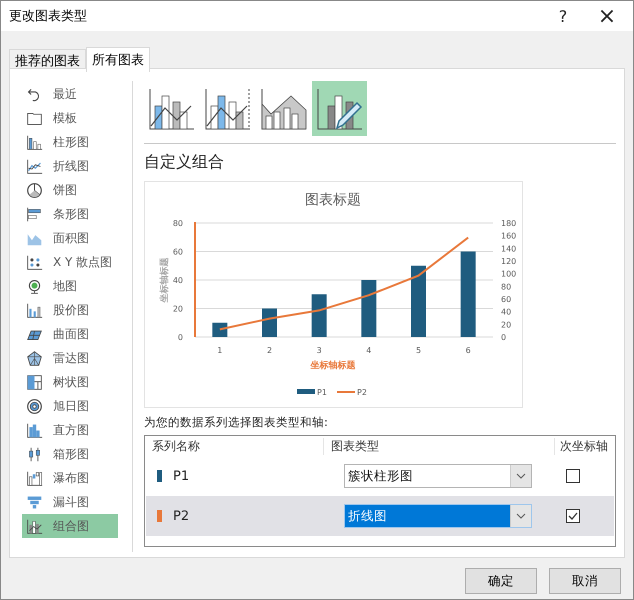 Image resolution: width=634 pixels, height=600 pixels. Describe the element at coordinates (70, 502) in the screenshot. I see `chart-type-item: 漏斗图` at that location.